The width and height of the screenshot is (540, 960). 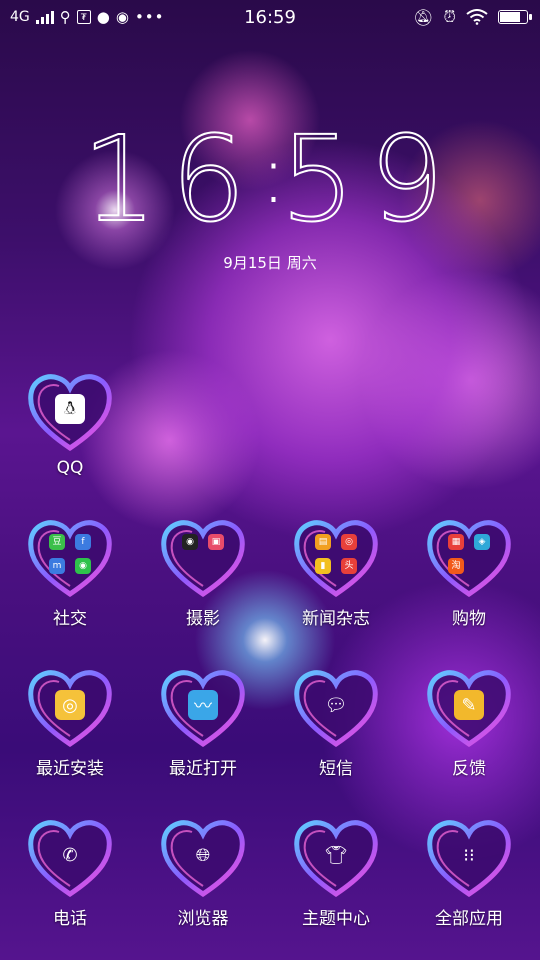 I want to click on app-label: 摄影, so click(x=203, y=619).